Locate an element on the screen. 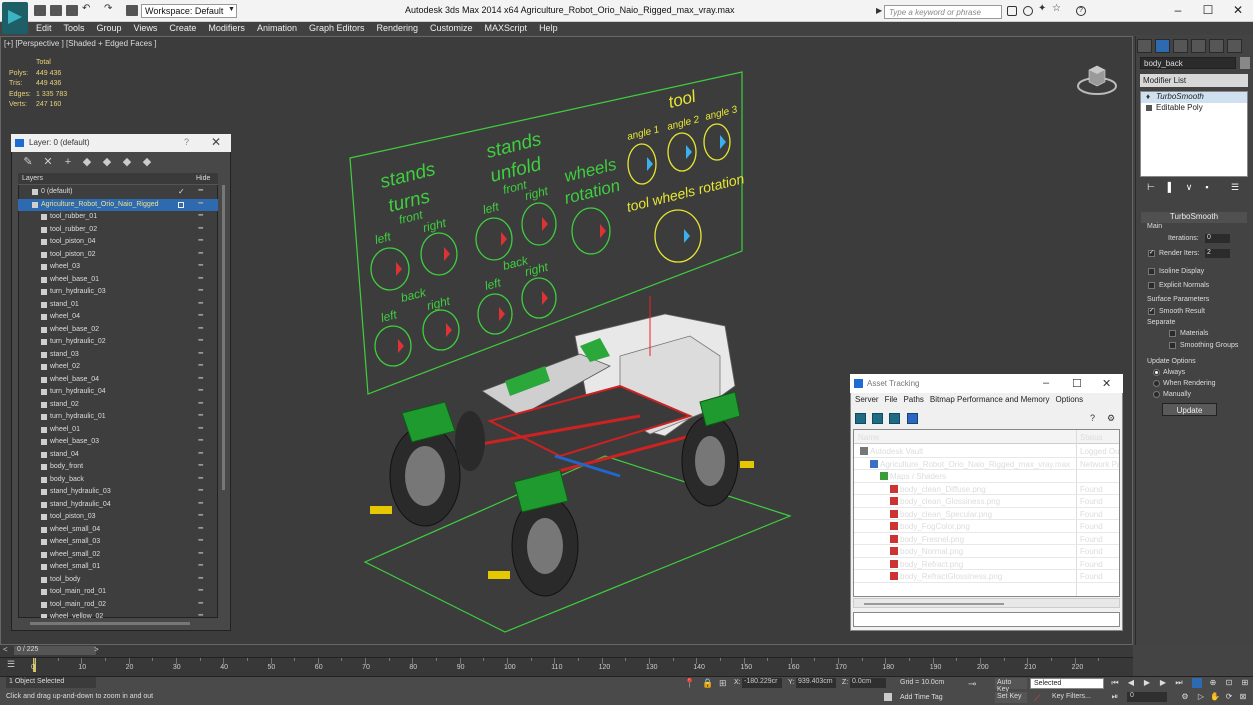 This screenshot has width=1253, height=705. smooth-result-checkbox: ✓ is located at coordinates (1151, 311).